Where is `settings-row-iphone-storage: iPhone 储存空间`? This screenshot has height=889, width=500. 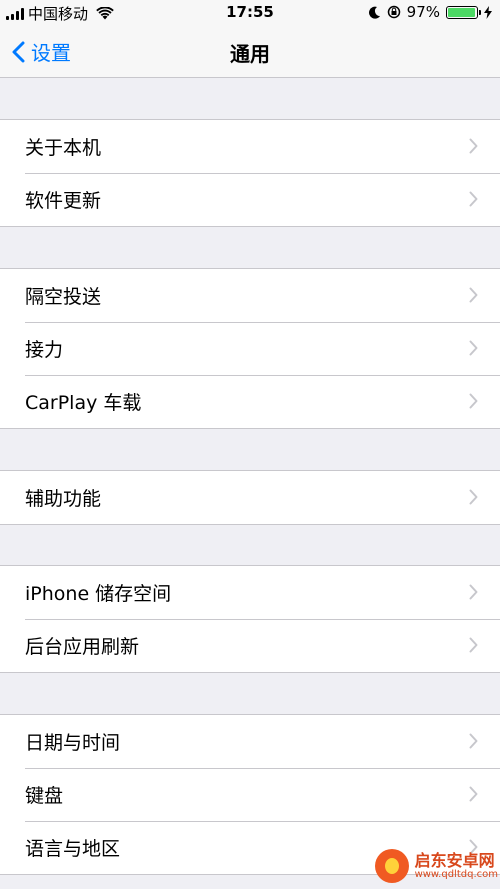 settings-row-iphone-storage: iPhone 储存空间 is located at coordinates (250, 592).